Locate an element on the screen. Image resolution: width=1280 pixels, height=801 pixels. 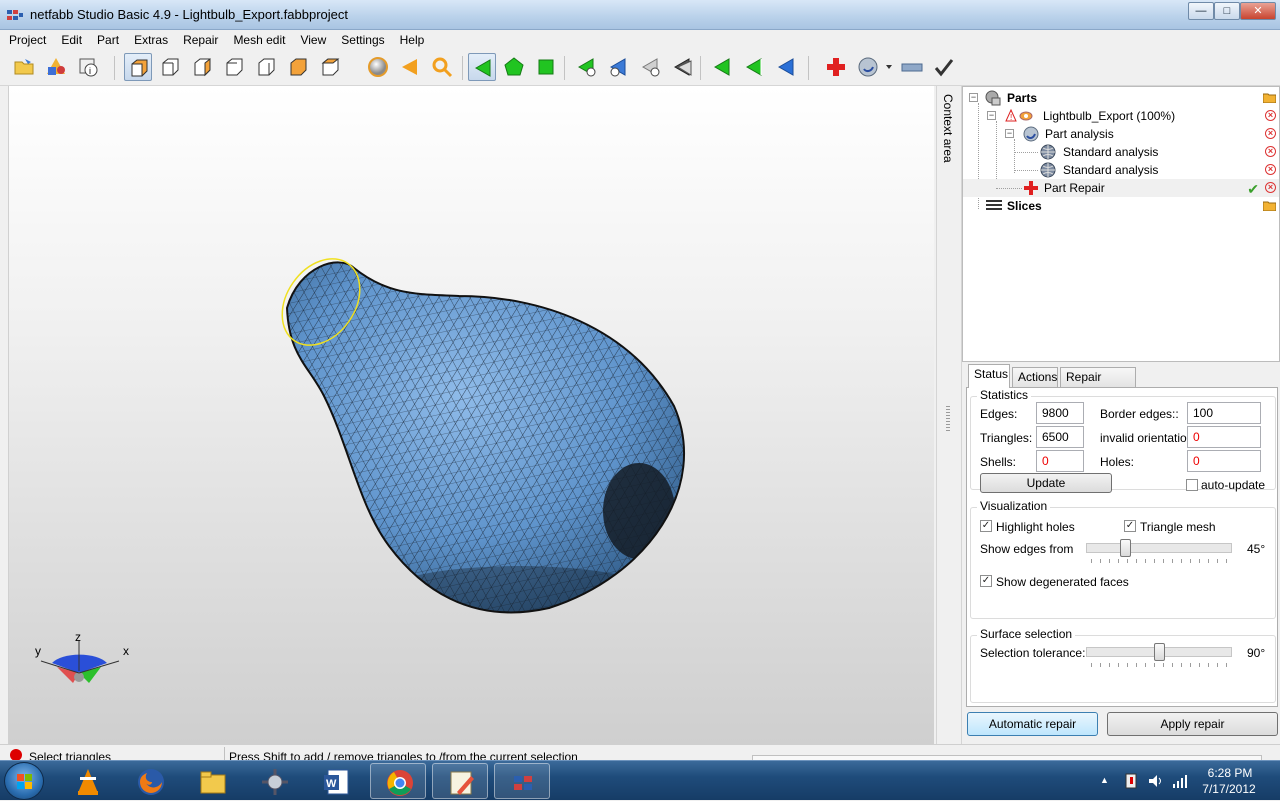
view-front-icon is located at coordinates (170, 67).